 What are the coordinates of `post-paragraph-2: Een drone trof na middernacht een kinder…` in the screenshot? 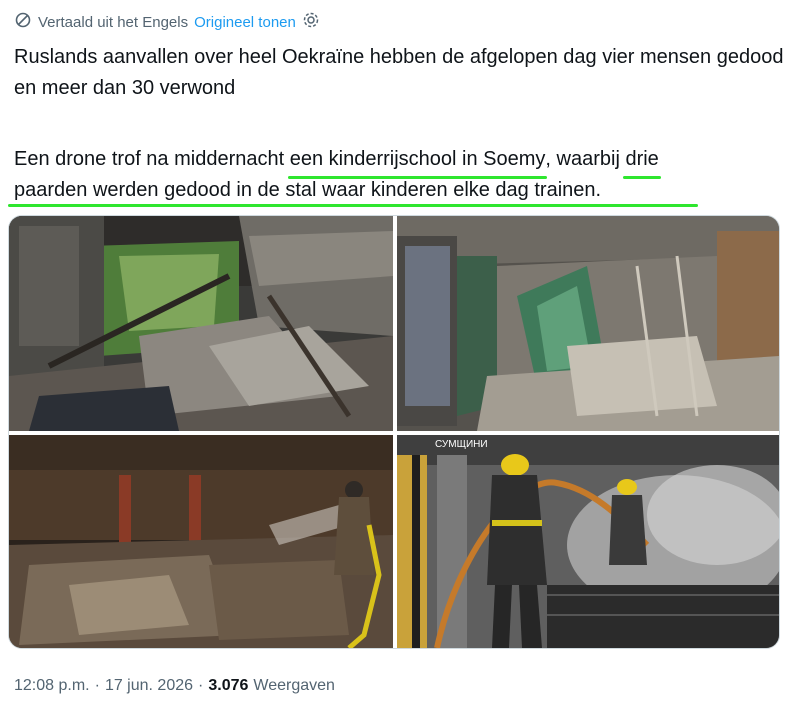 It's located at (399, 175).